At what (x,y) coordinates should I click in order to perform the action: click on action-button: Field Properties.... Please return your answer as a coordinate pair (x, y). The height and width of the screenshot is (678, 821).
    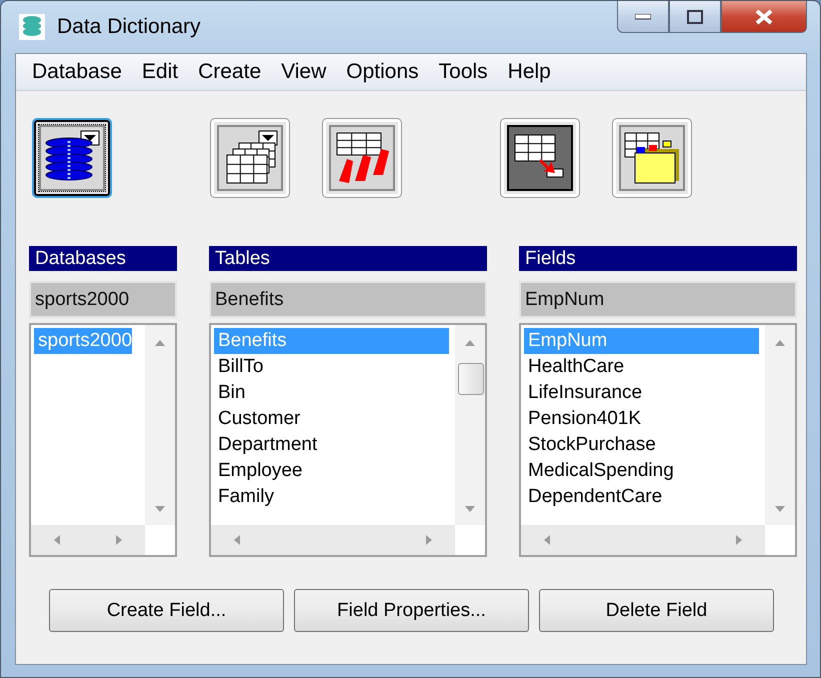
    Looking at the image, I should click on (411, 610).